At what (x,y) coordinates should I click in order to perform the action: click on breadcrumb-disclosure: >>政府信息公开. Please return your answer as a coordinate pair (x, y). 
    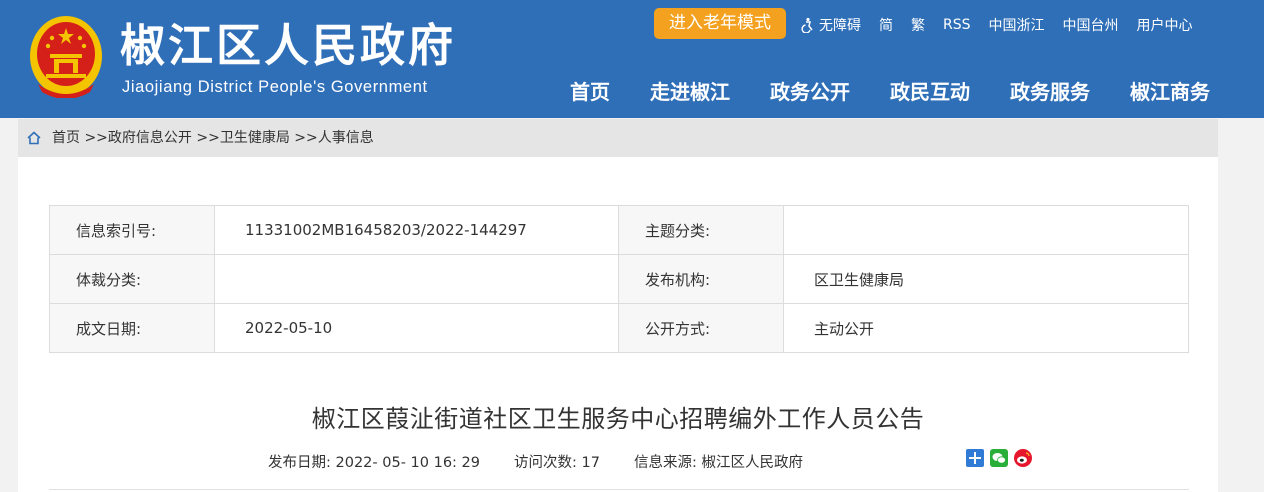
    Looking at the image, I should click on (135, 138).